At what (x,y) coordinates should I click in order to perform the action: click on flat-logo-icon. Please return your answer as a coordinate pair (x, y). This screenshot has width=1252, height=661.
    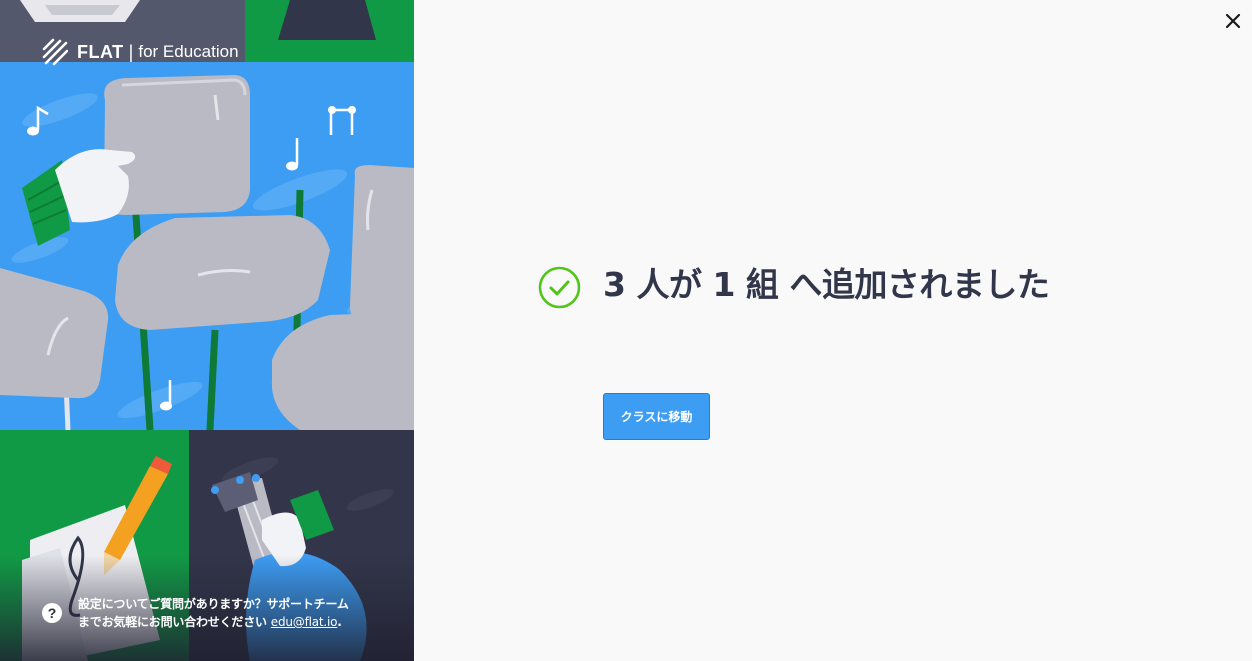
    Looking at the image, I should click on (55, 52).